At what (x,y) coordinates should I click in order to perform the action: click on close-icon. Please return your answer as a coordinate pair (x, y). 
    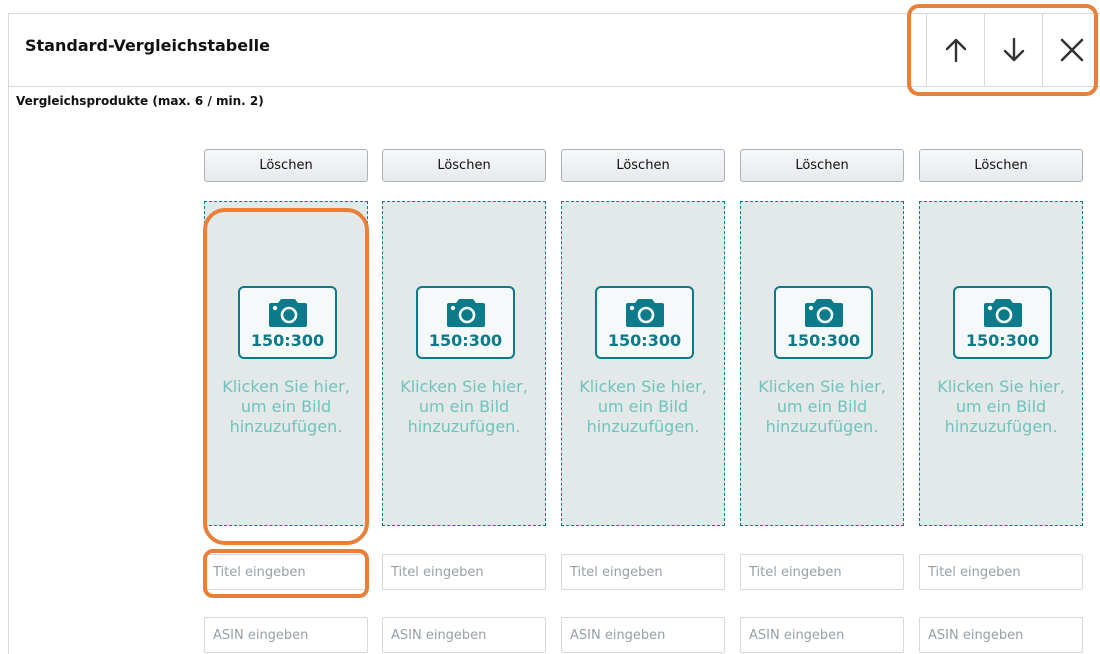
    Looking at the image, I should click on (1071, 50).